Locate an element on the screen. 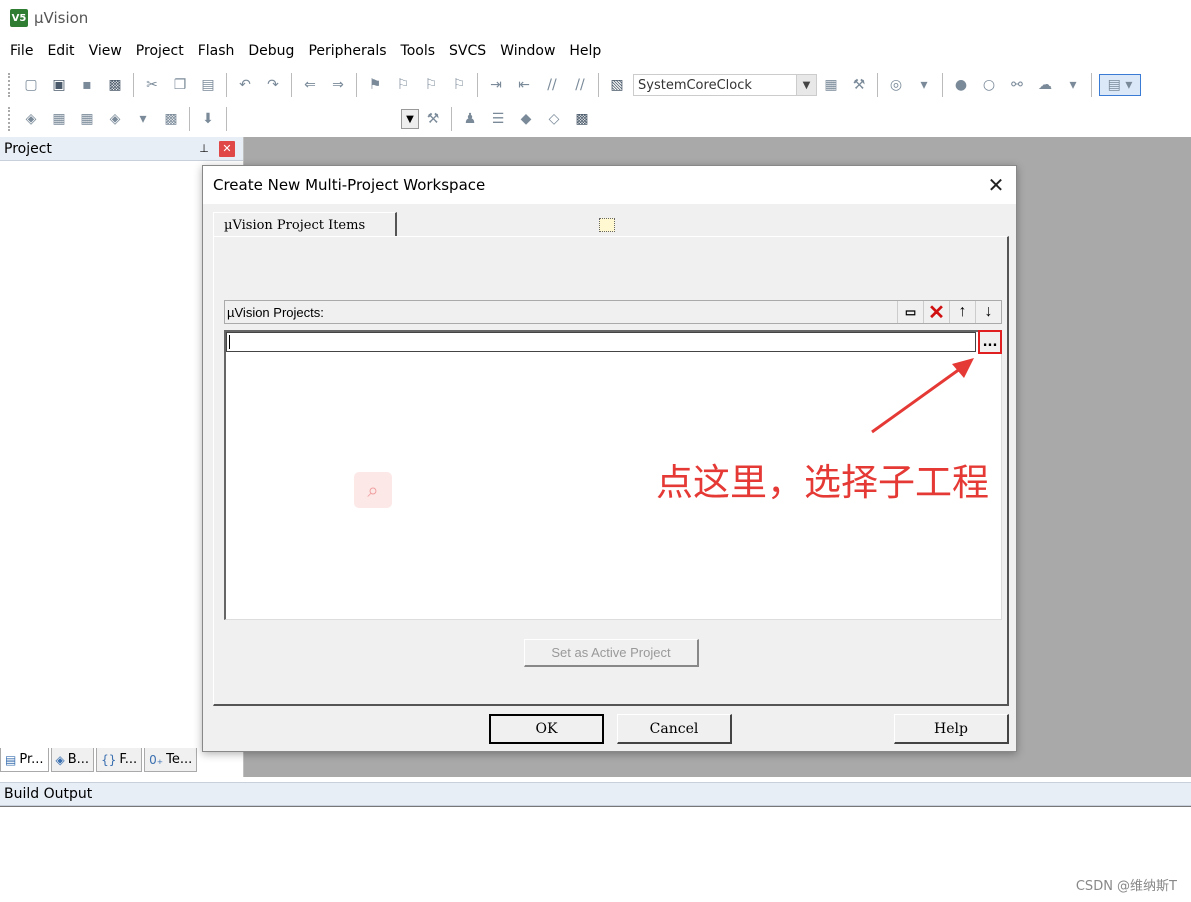 The image size is (1191, 902). batch-build-icon: ◈ is located at coordinates (115, 119).